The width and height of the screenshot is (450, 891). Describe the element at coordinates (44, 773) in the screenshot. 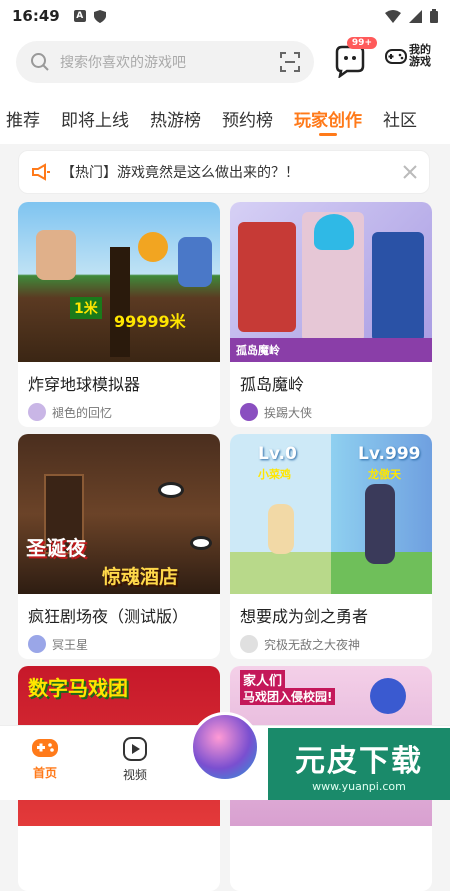

I see `nav-home-label: 首页` at that location.